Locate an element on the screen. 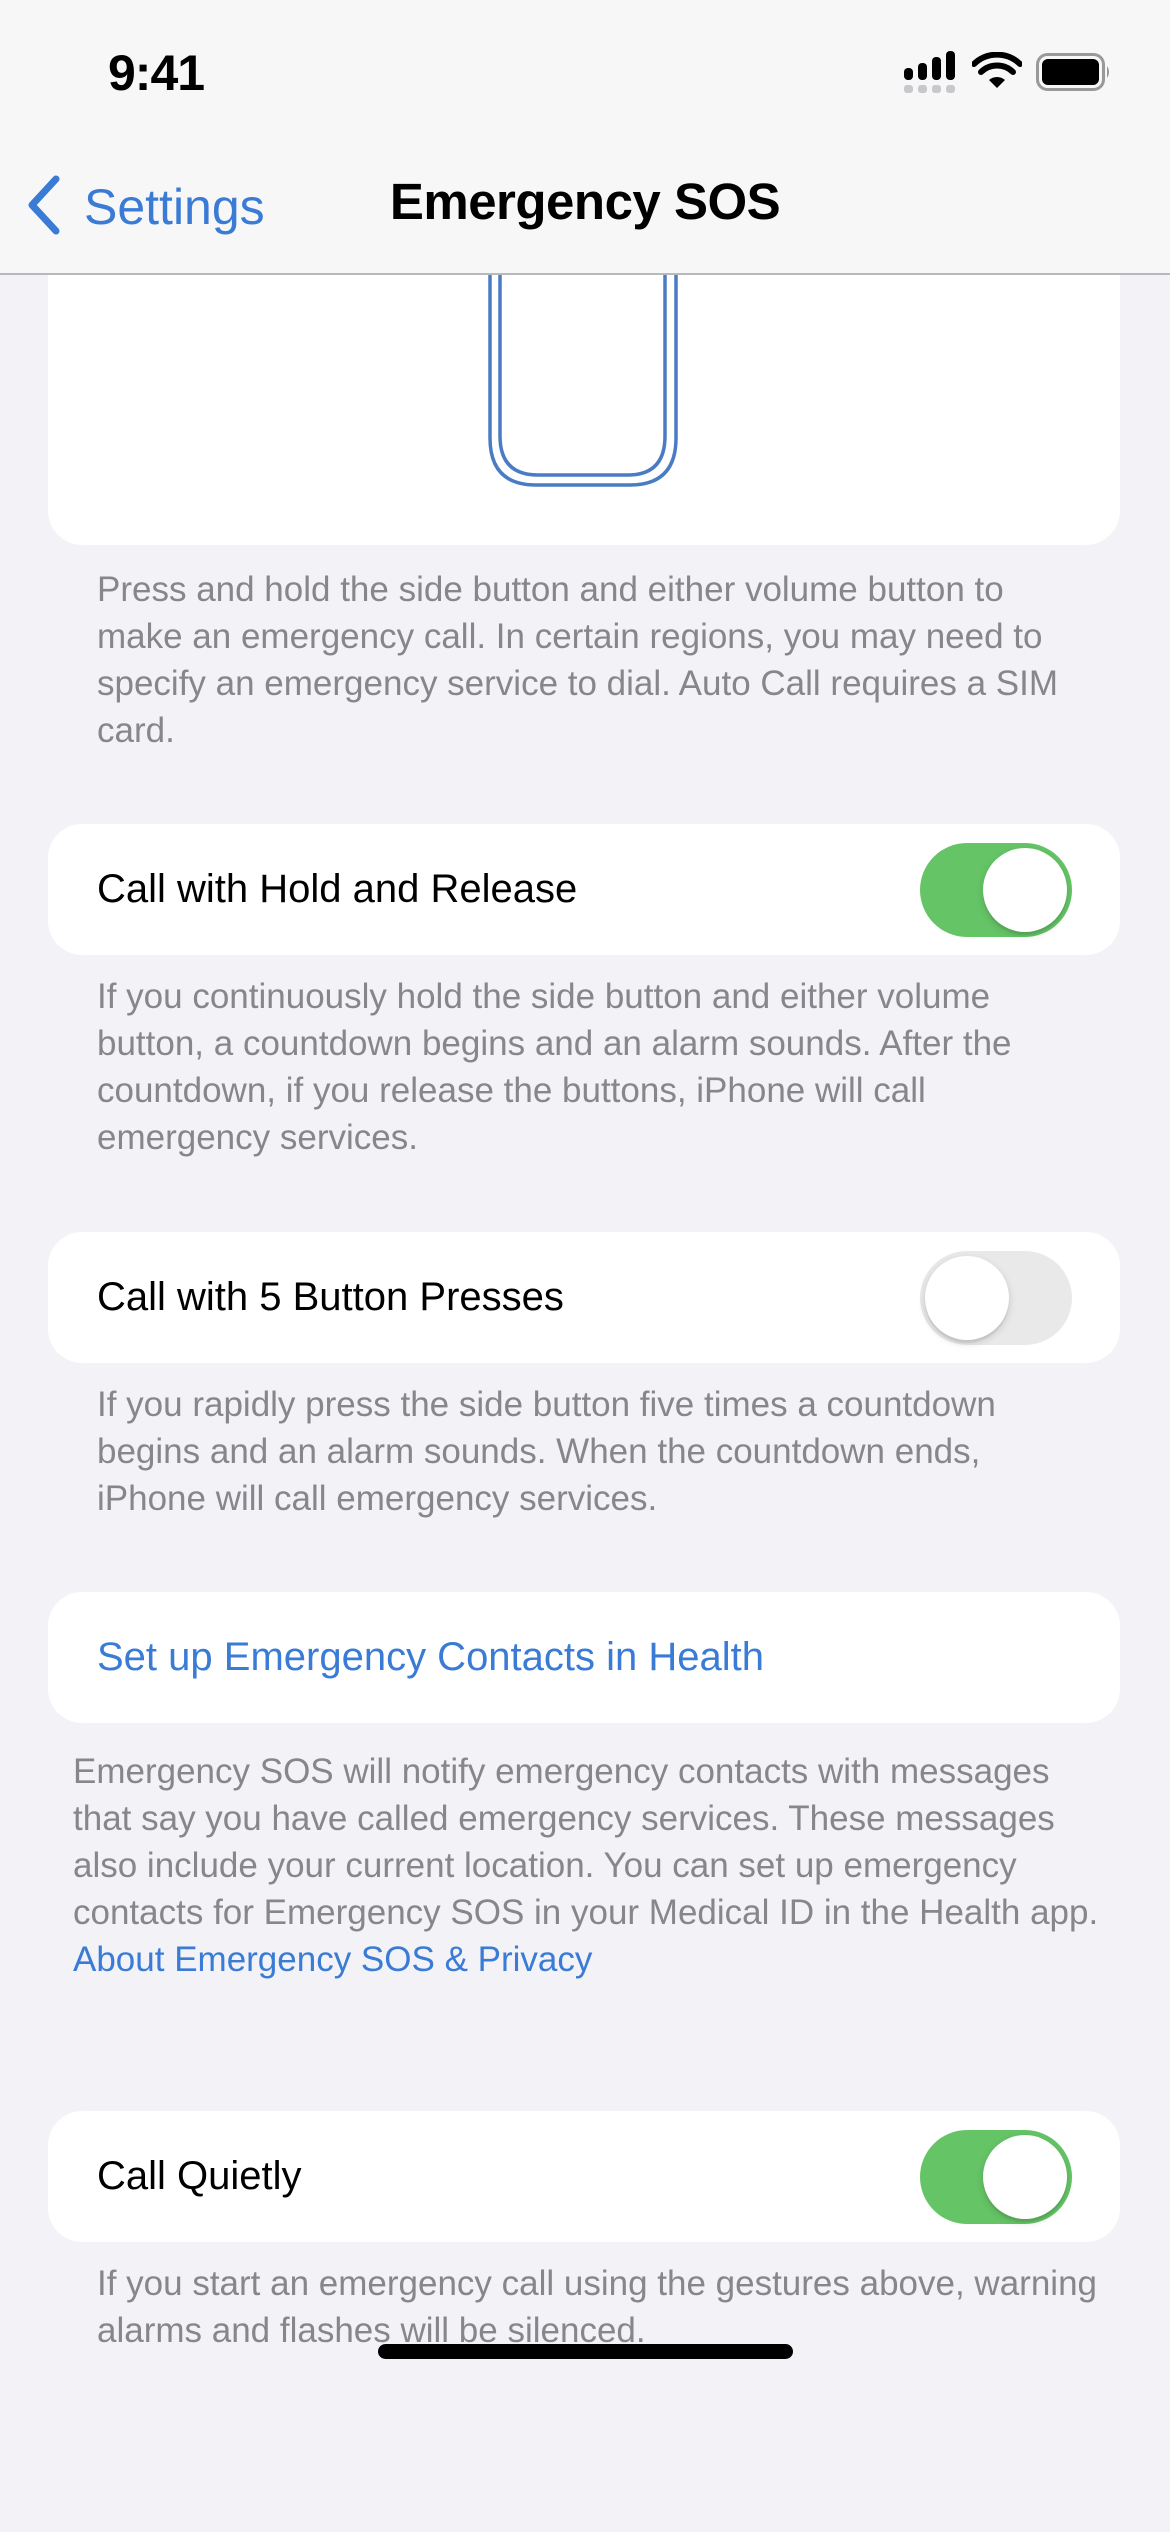 The height and width of the screenshot is (2532, 1170). page-title: Emergency SOS is located at coordinates (585, 201).